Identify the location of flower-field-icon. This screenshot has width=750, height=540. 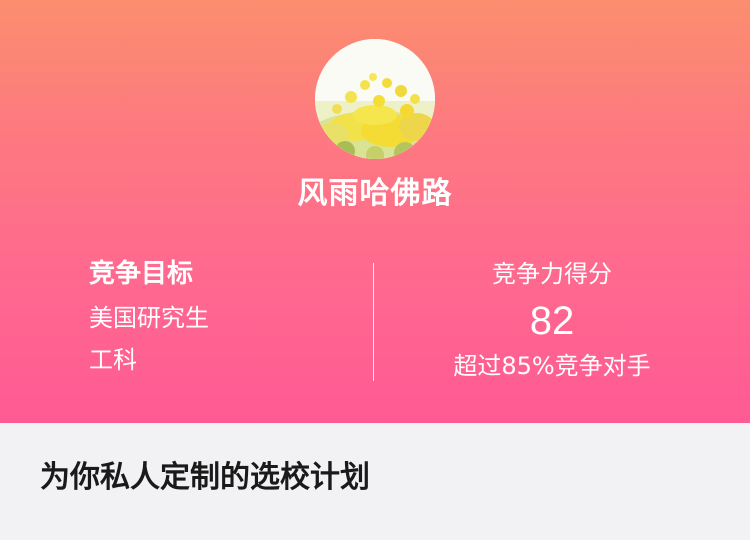
(375, 99).